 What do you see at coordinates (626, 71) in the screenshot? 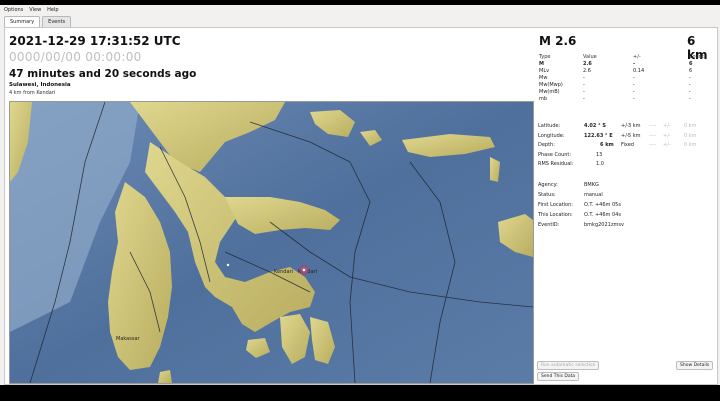
I see `table-row: MLv 2.6 0.14 6` at bounding box center [626, 71].